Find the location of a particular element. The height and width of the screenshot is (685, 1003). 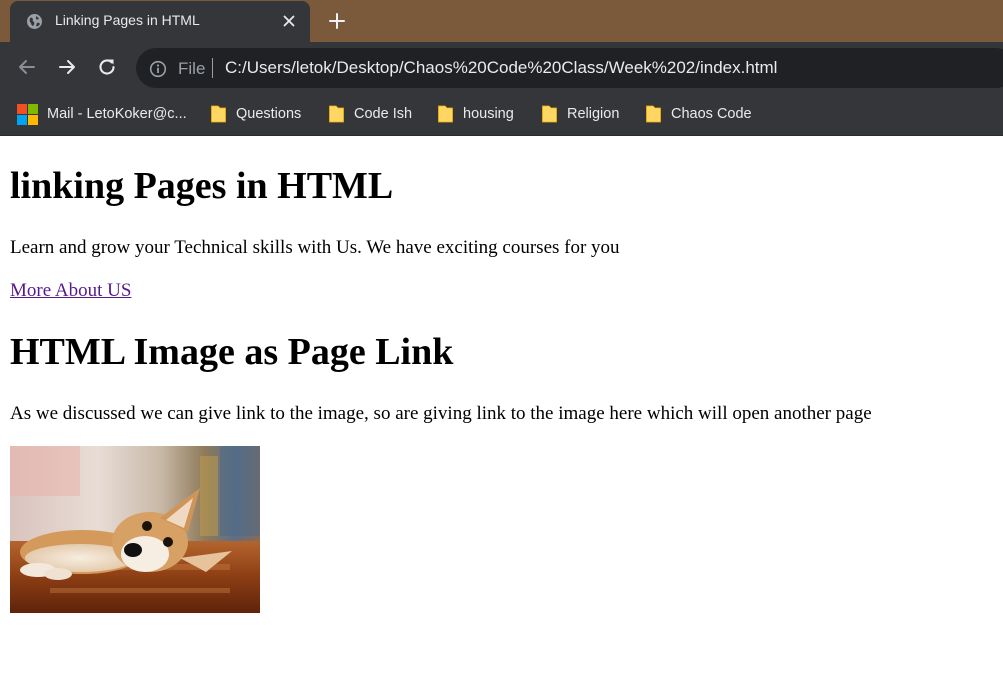

forward-icon is located at coordinates (67, 67).